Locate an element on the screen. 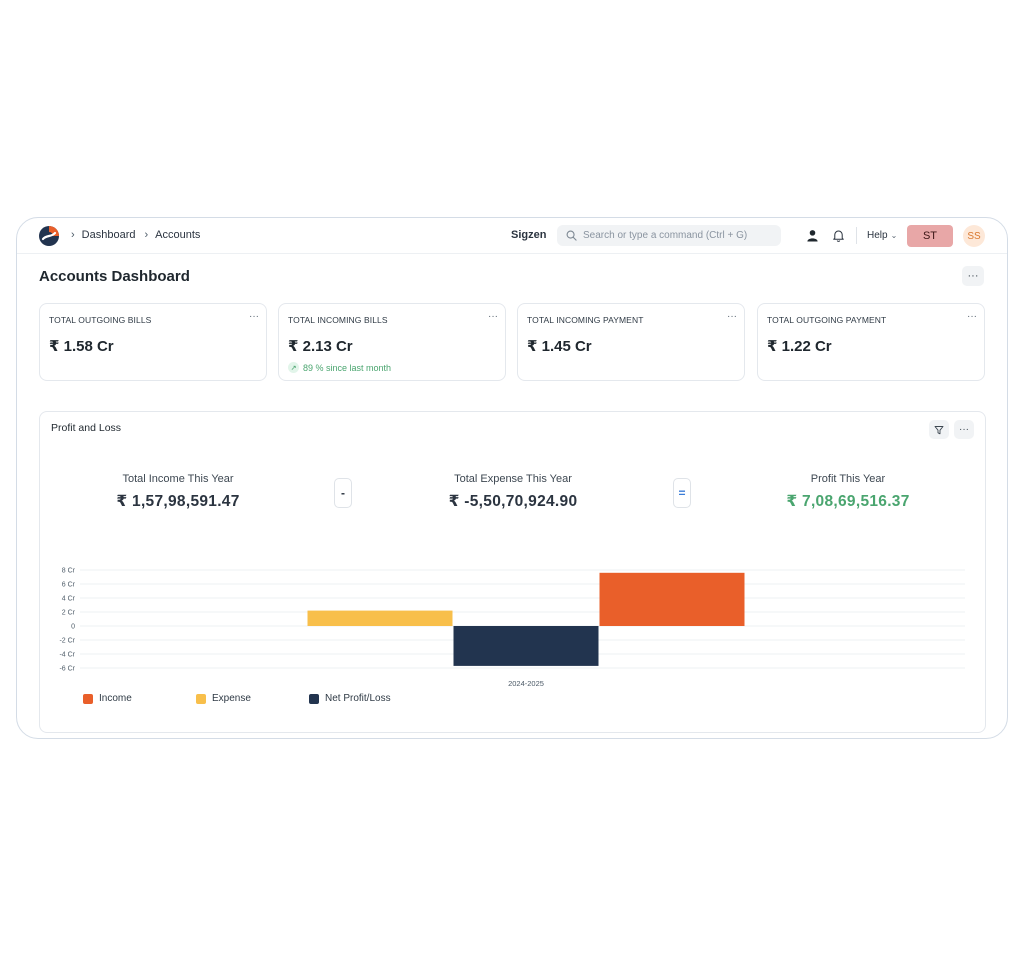 This screenshot has height=957, width=1024. page-more-button: ··· is located at coordinates (973, 276).